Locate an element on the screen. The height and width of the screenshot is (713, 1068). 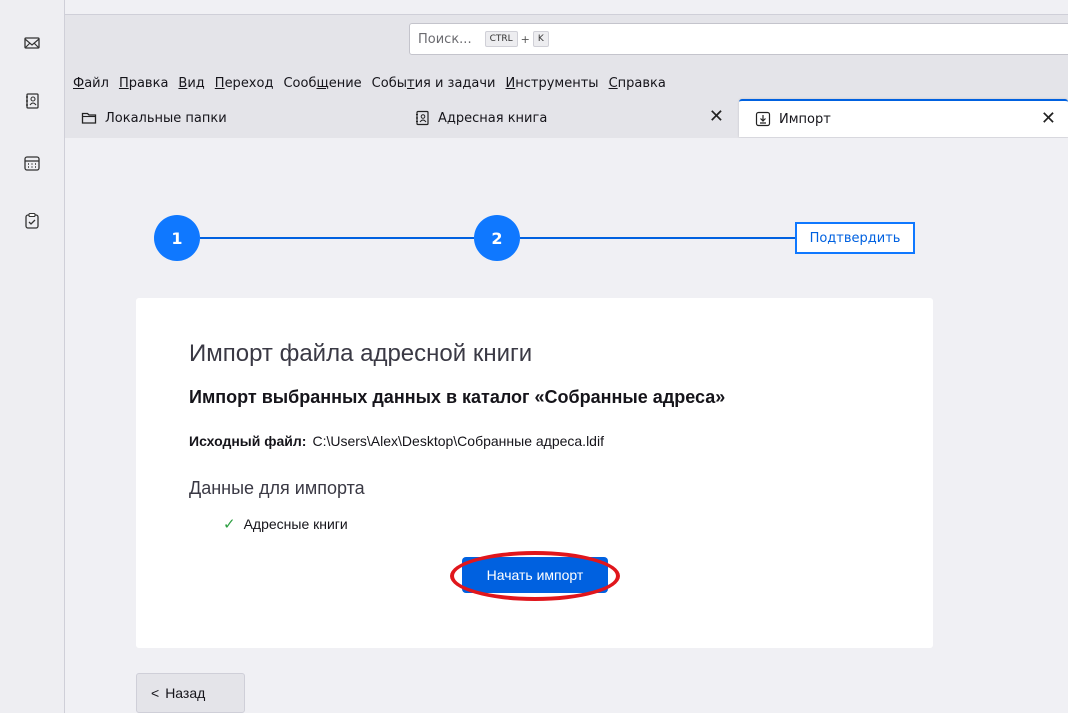
menu-events-tasks: События и задачи is located at coordinates (434, 83).